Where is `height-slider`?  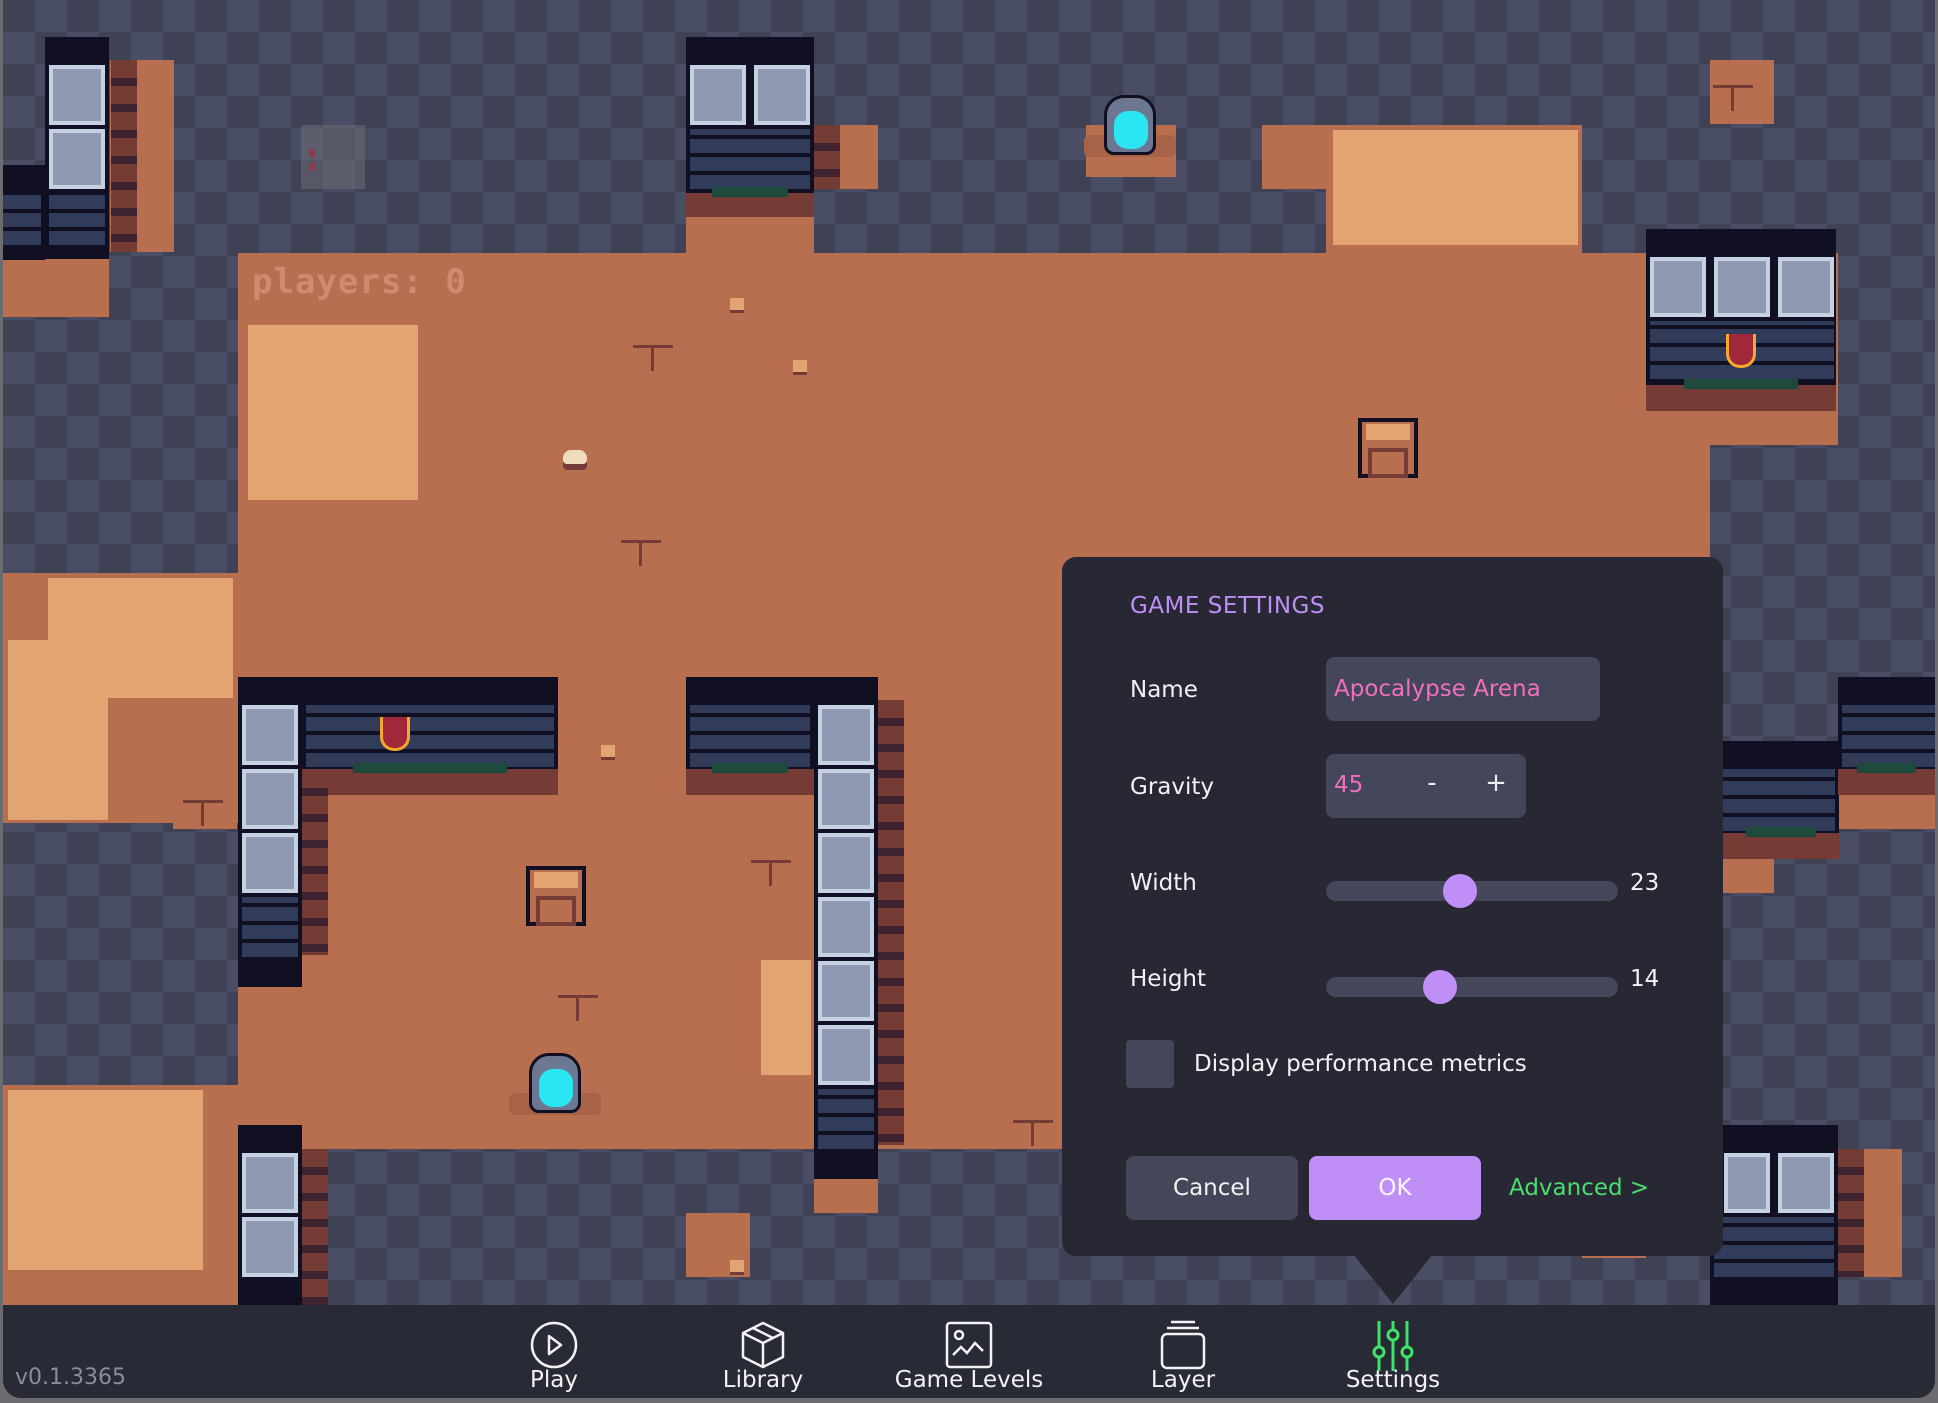
height-slider is located at coordinates (1472, 987).